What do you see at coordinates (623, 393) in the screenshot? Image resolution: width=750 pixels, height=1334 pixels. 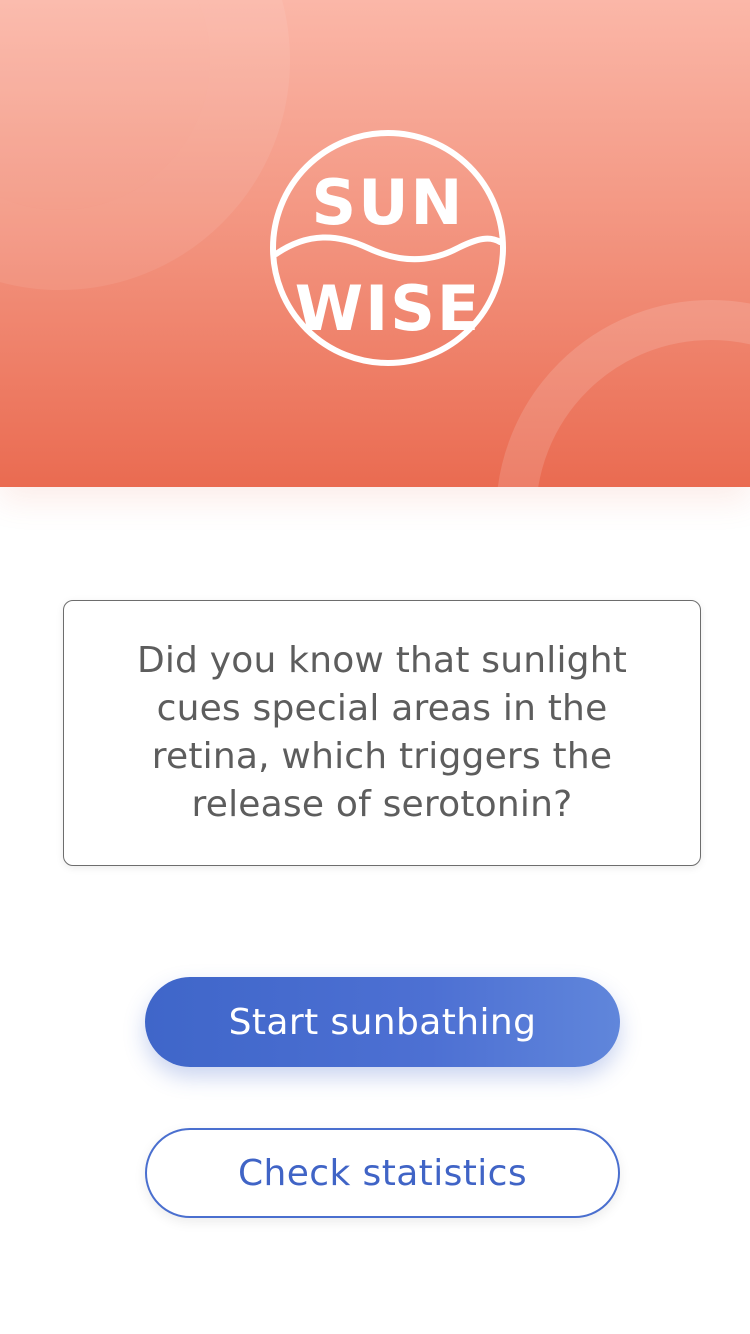 I see `decorative-ring-bottom-right` at bounding box center [623, 393].